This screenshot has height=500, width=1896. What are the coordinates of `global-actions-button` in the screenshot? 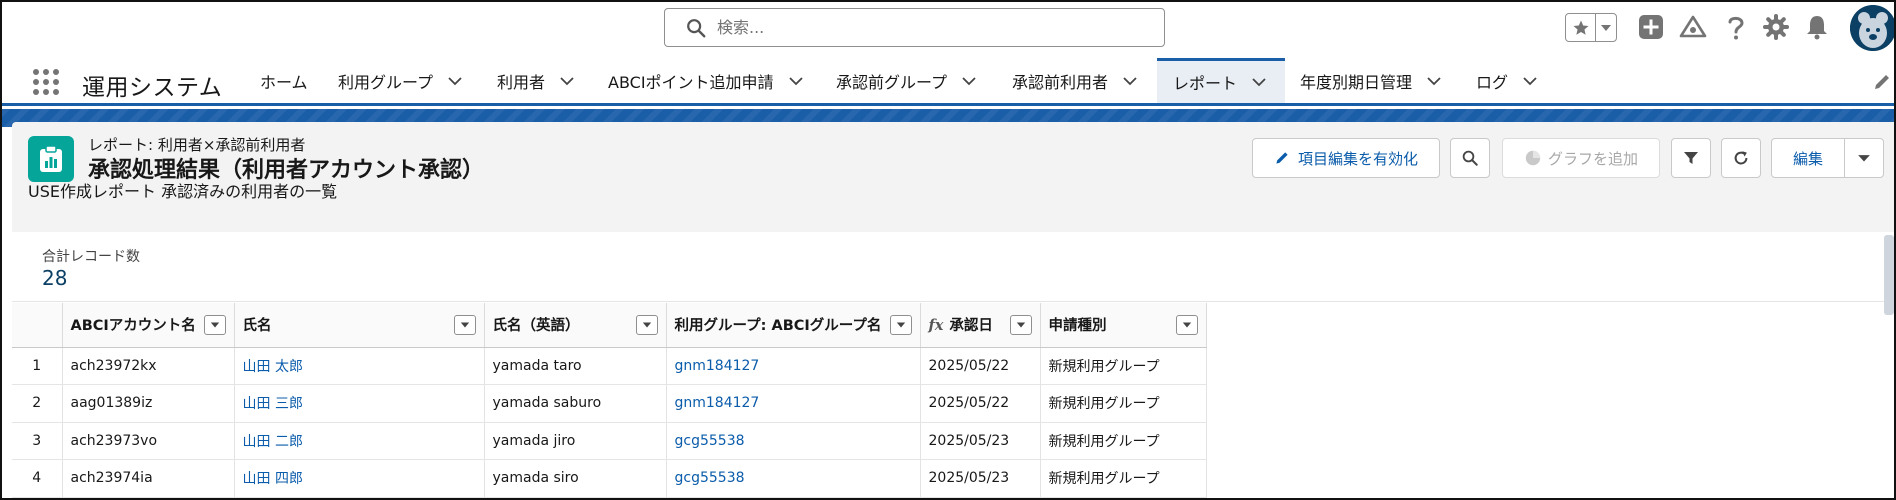 It's located at (1651, 27).